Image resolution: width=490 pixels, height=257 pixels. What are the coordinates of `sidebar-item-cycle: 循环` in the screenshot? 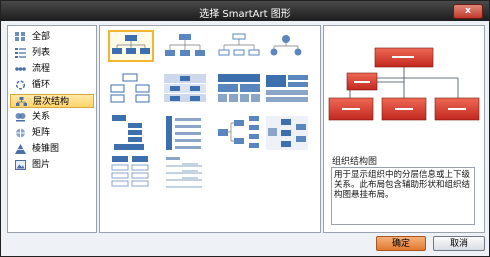 It's located at (52, 85).